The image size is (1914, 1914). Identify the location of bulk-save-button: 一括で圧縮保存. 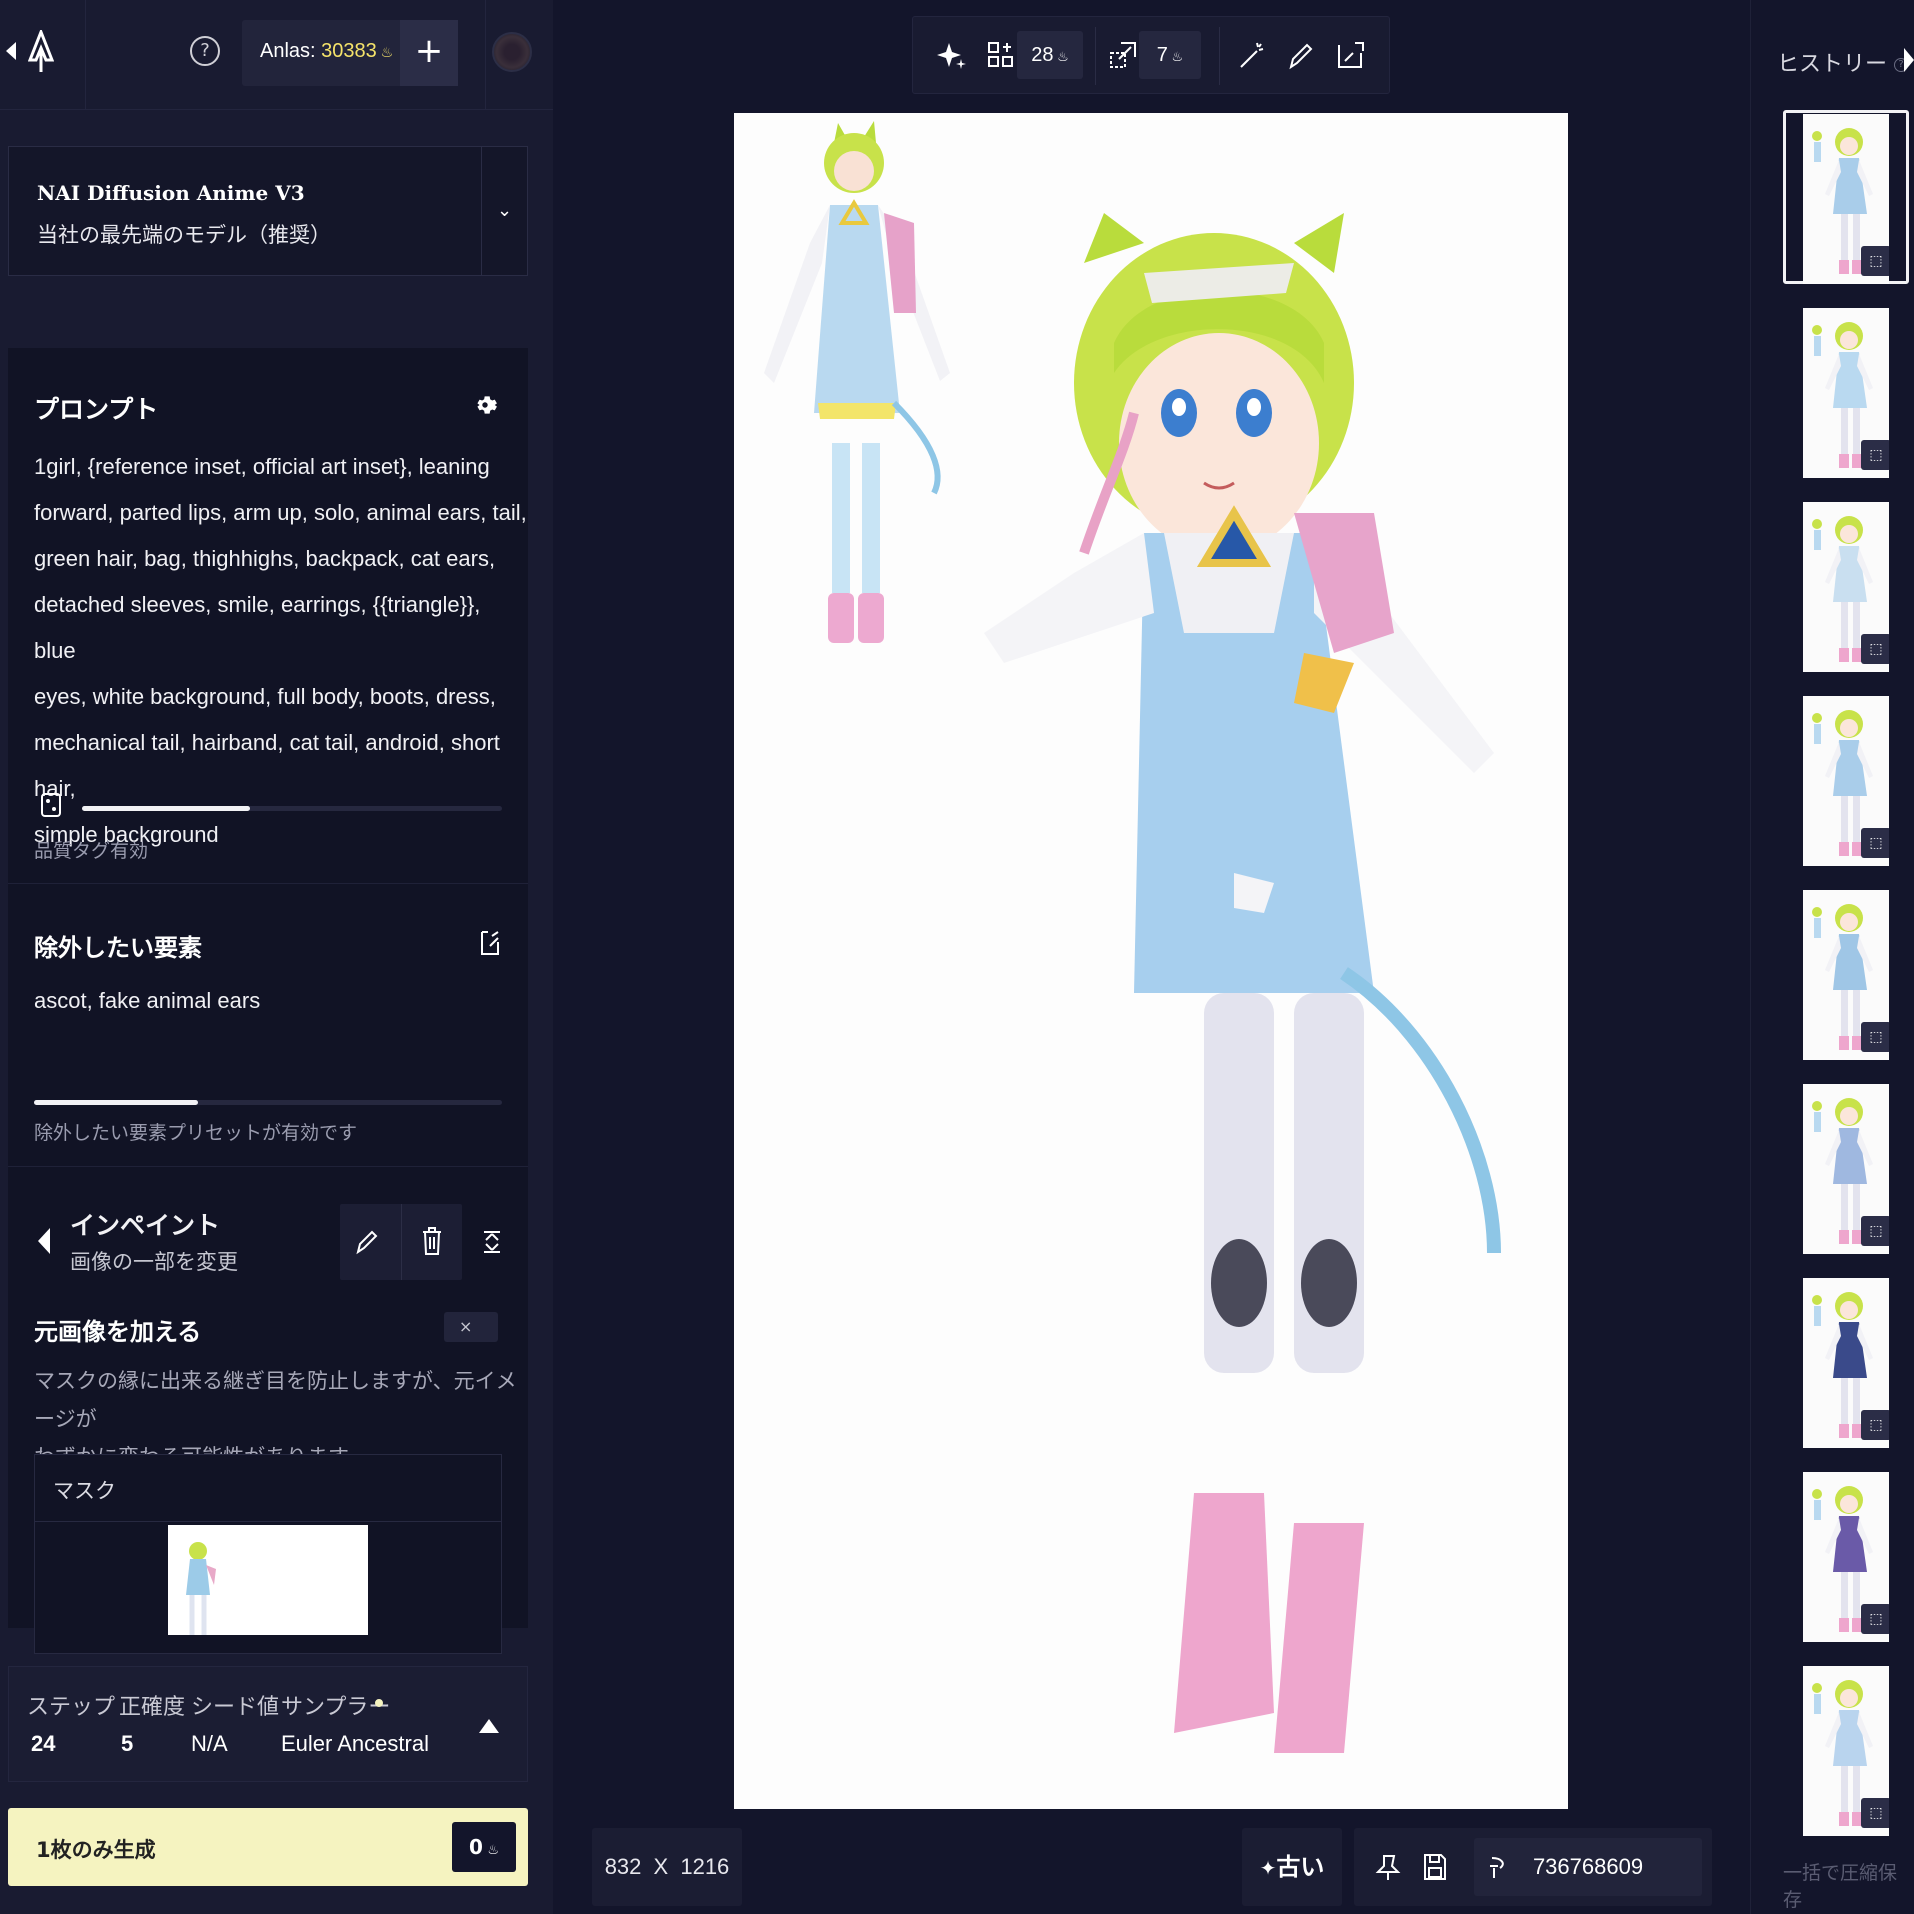
(1848, 1885).